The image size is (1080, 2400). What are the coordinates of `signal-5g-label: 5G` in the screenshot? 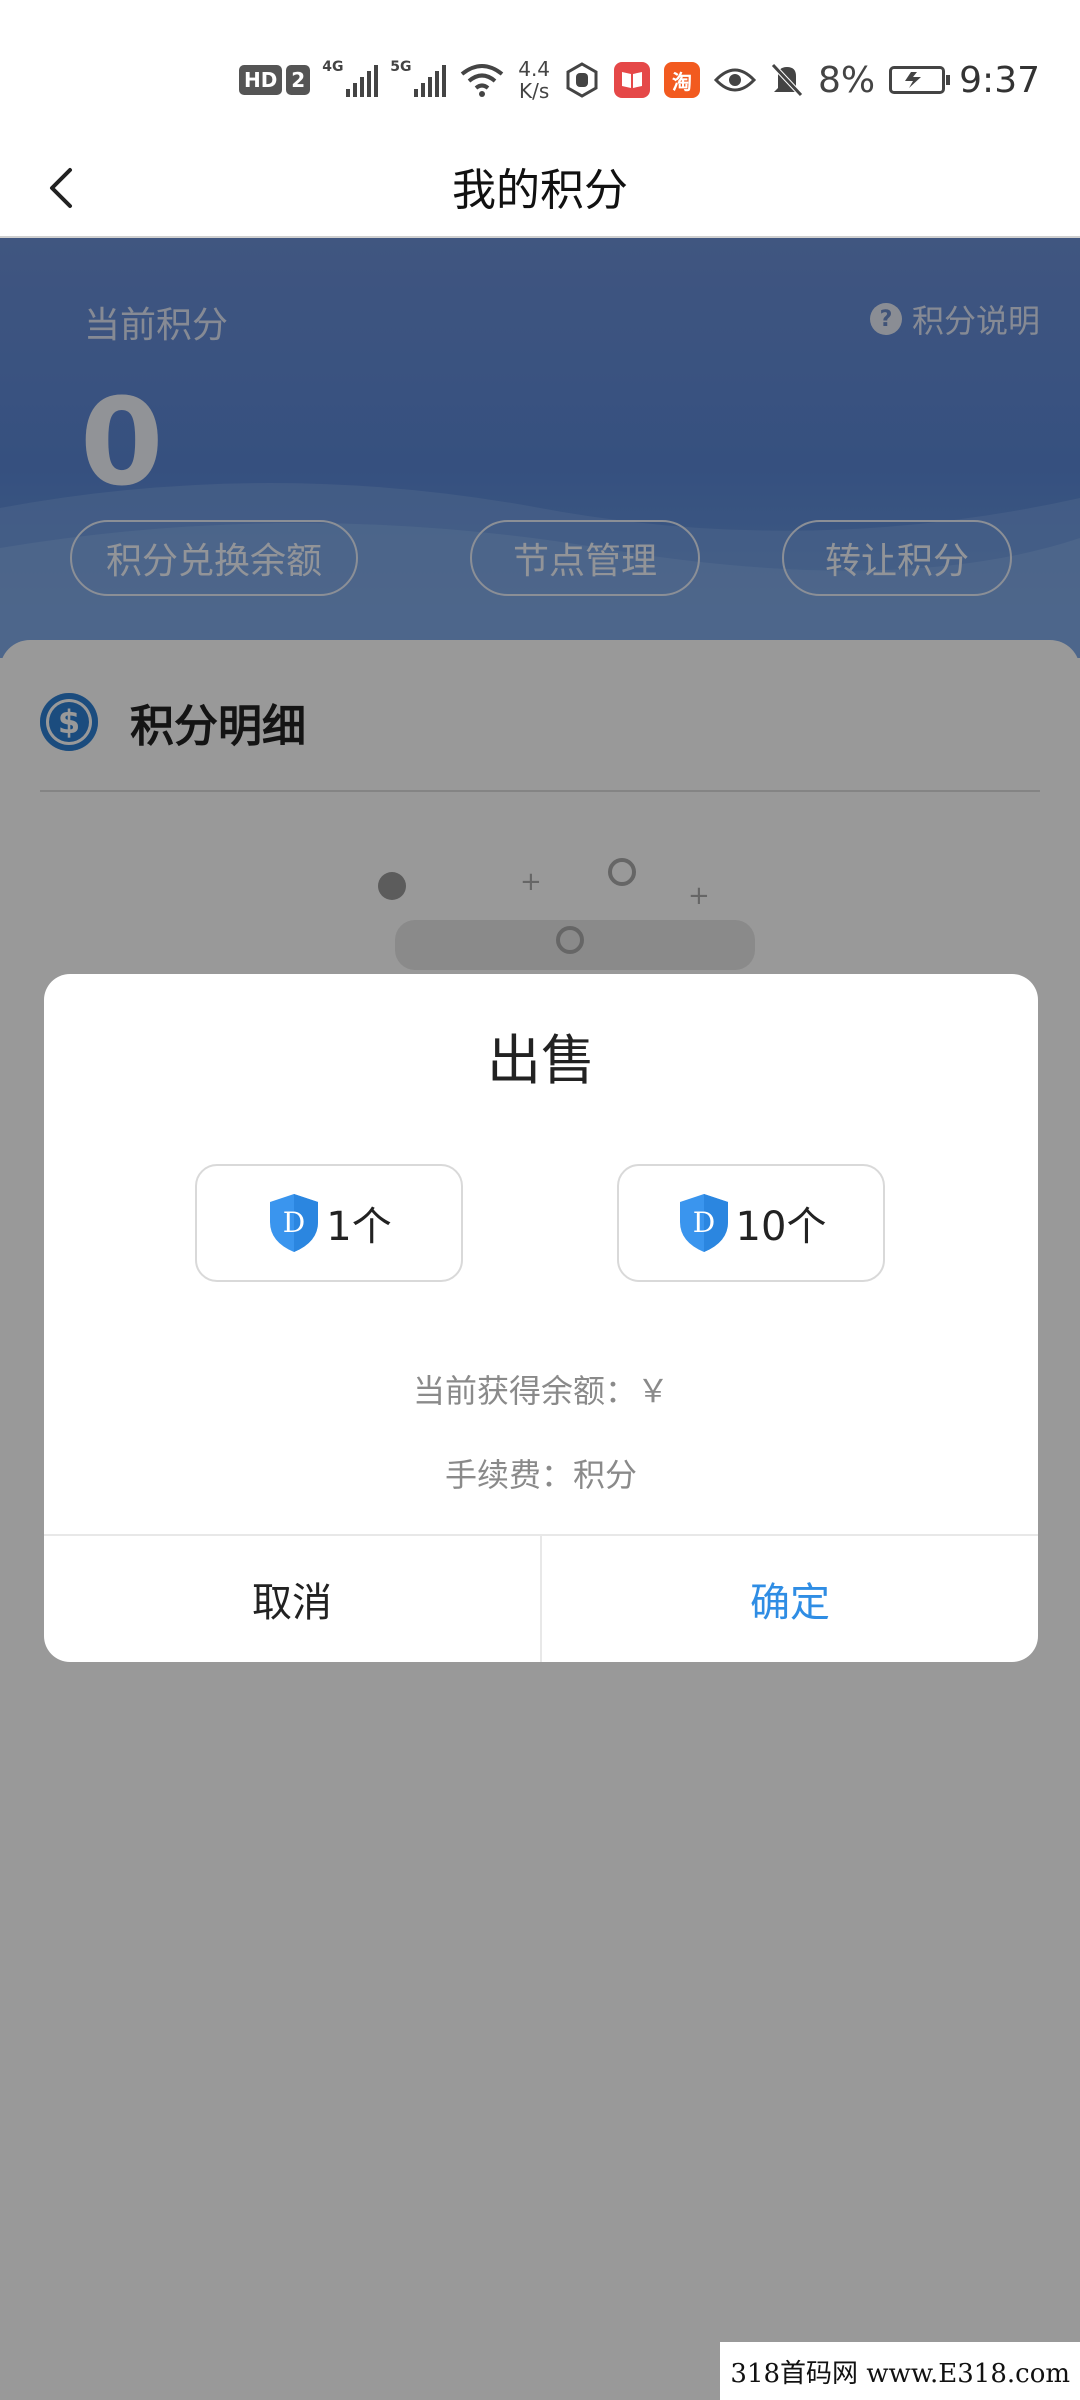 It's located at (401, 67).